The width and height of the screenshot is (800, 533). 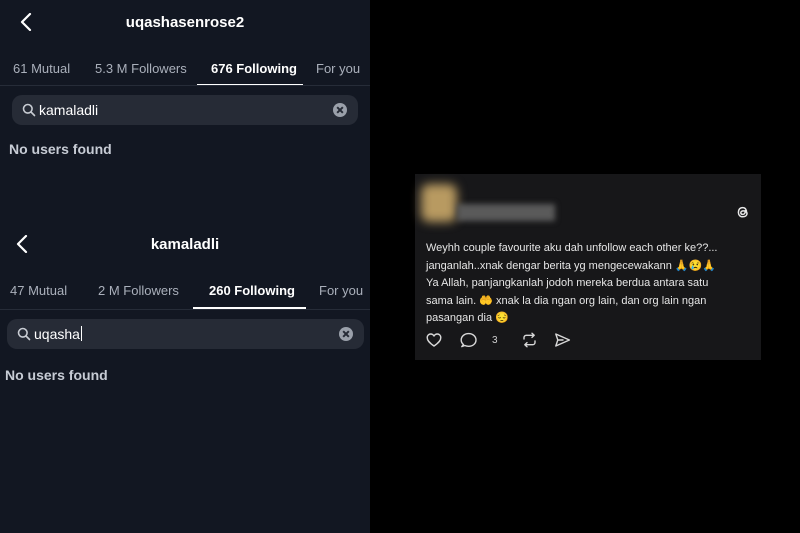 What do you see at coordinates (495, 340) in the screenshot?
I see `reply-count: 3` at bounding box center [495, 340].